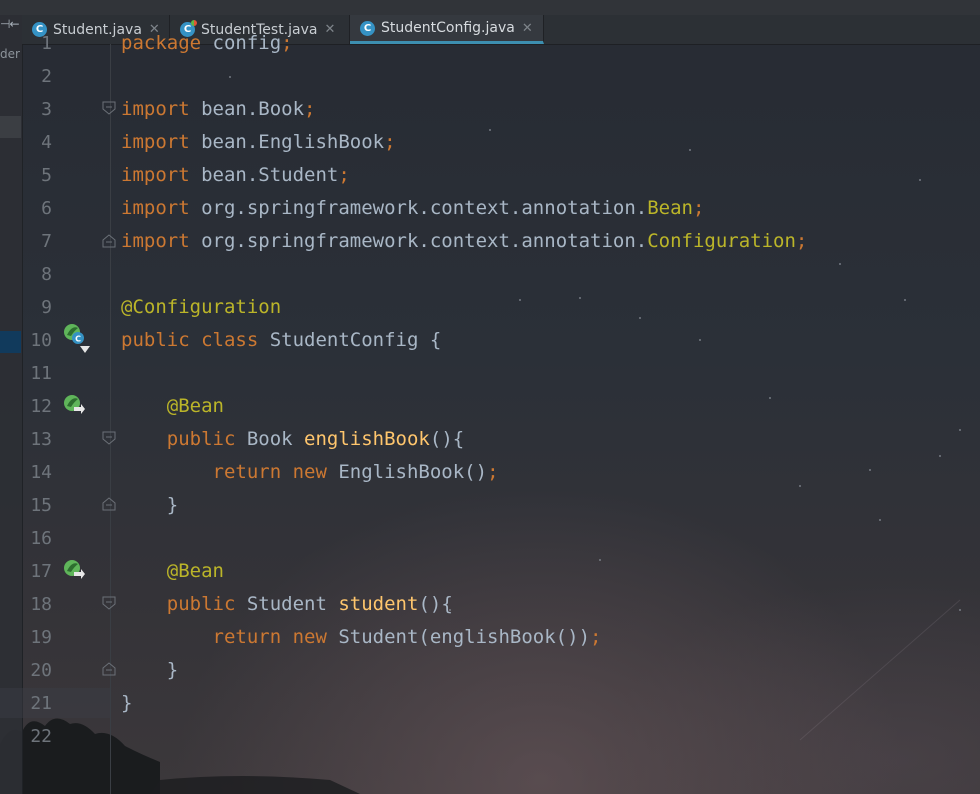  Describe the element at coordinates (190, 340) in the screenshot. I see `code-token: public class` at that location.